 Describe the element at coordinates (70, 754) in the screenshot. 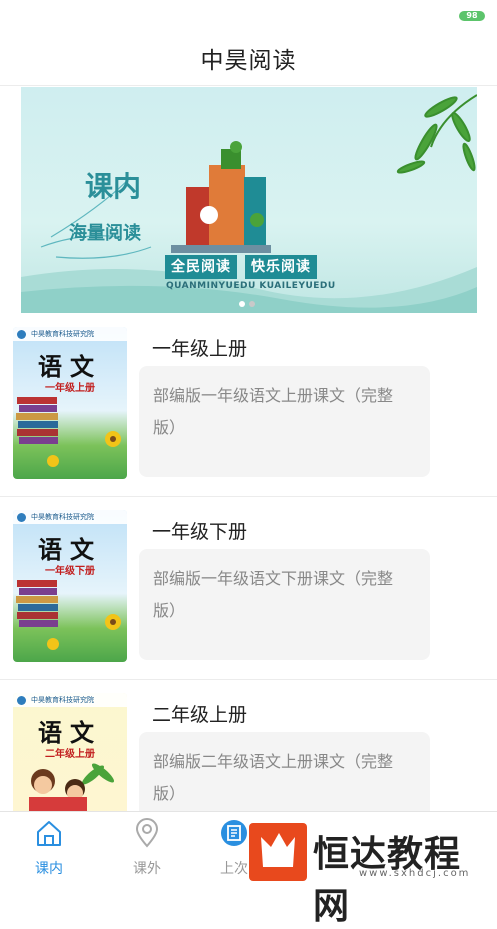

I see `cover-grade: 二年级上册` at that location.